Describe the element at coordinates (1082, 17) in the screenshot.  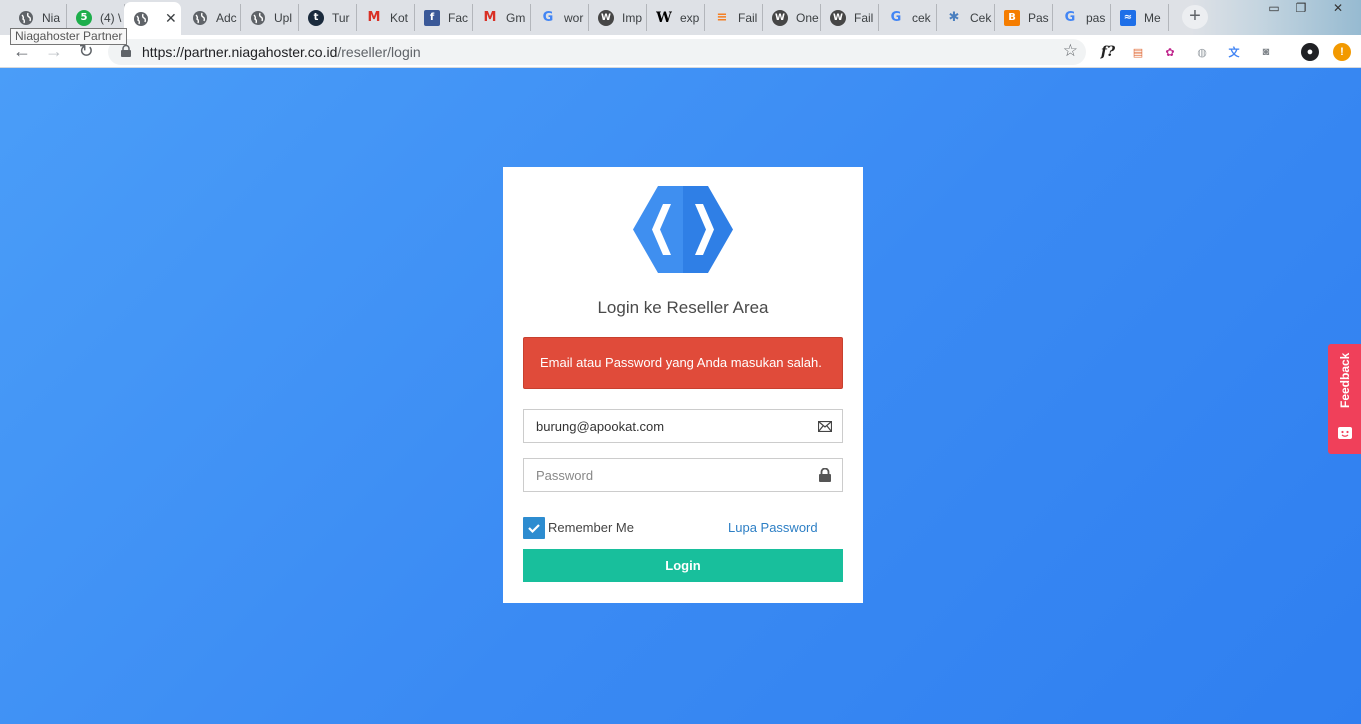
I see `browser-tab: Gpas` at that location.